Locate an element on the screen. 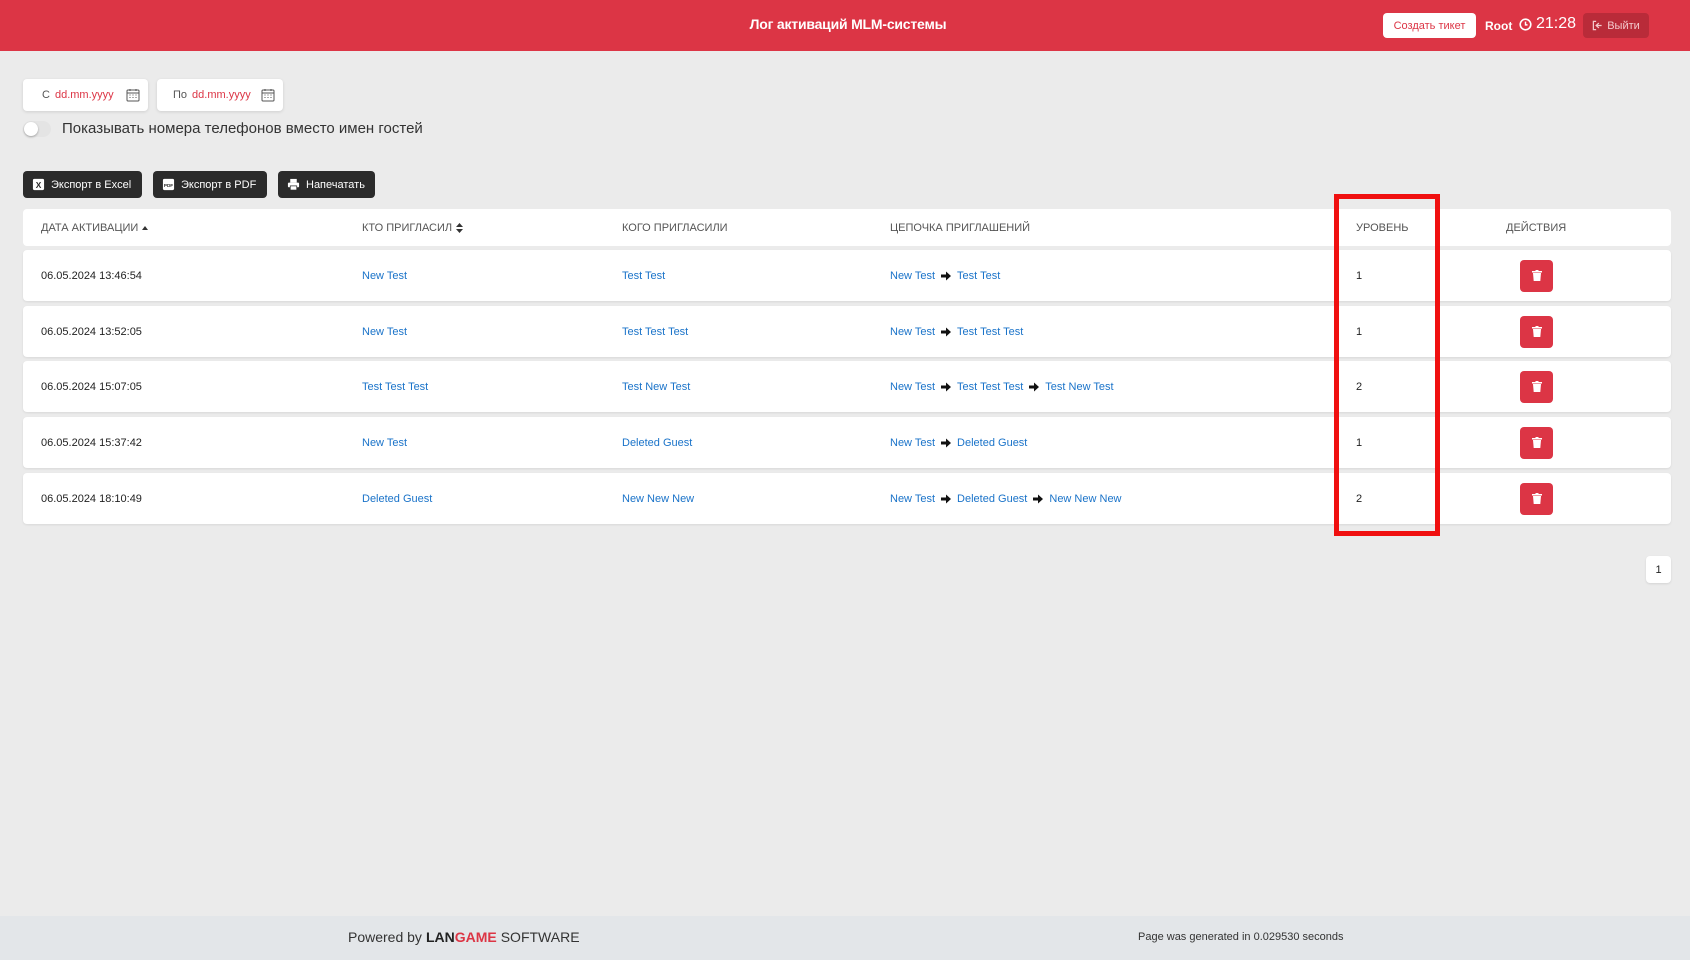 The width and height of the screenshot is (1690, 960). brand-software: SOFTWARE is located at coordinates (540, 937).